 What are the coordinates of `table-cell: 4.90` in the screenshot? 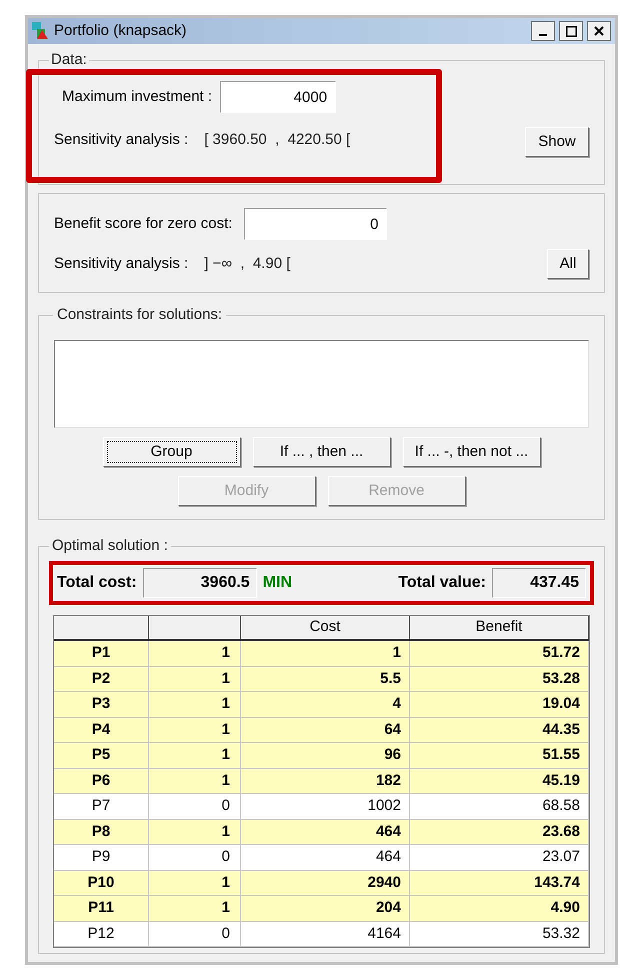 It's located at (499, 909).